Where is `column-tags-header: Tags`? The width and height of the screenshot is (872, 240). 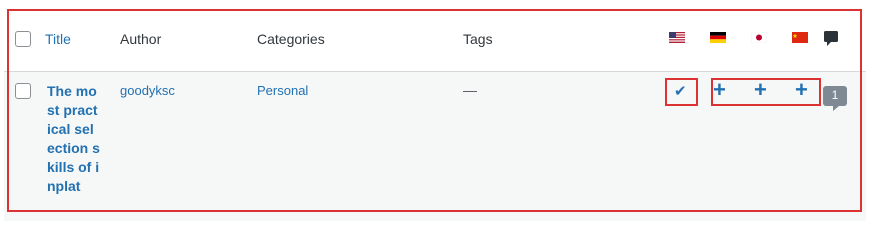
column-tags-header: Tags is located at coordinates (478, 39).